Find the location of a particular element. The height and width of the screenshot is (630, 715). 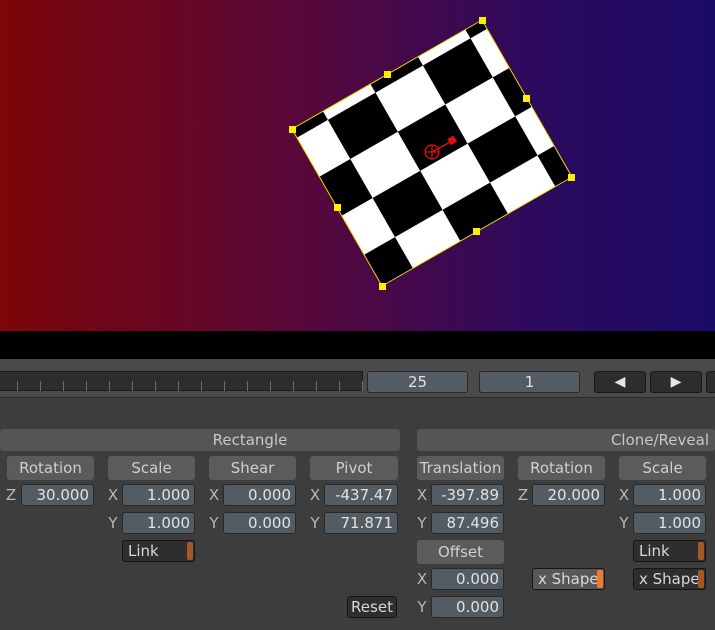

clone-rotation-header: Rotation is located at coordinates (561, 468).